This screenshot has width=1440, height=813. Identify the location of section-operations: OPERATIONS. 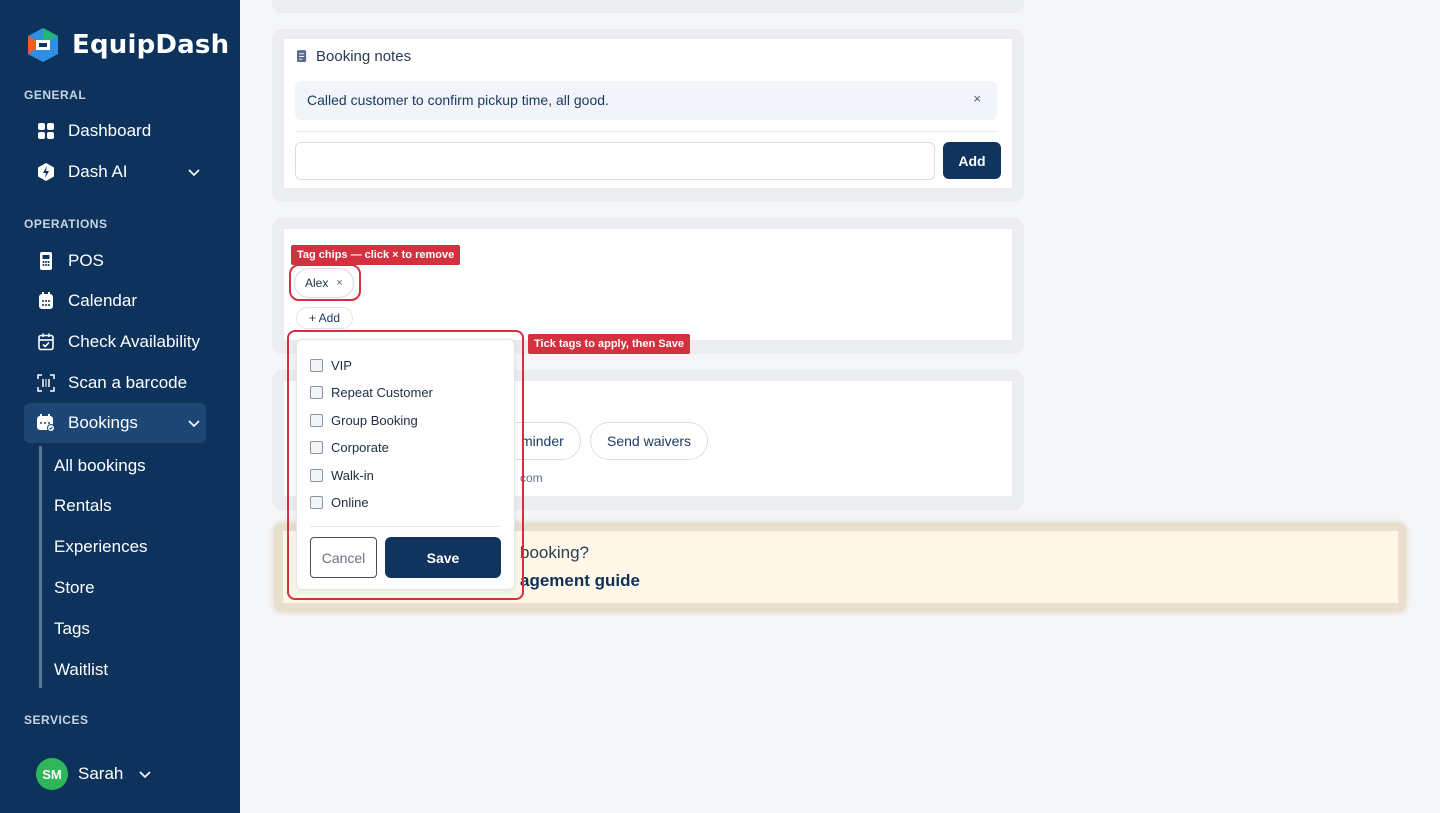
(66, 224).